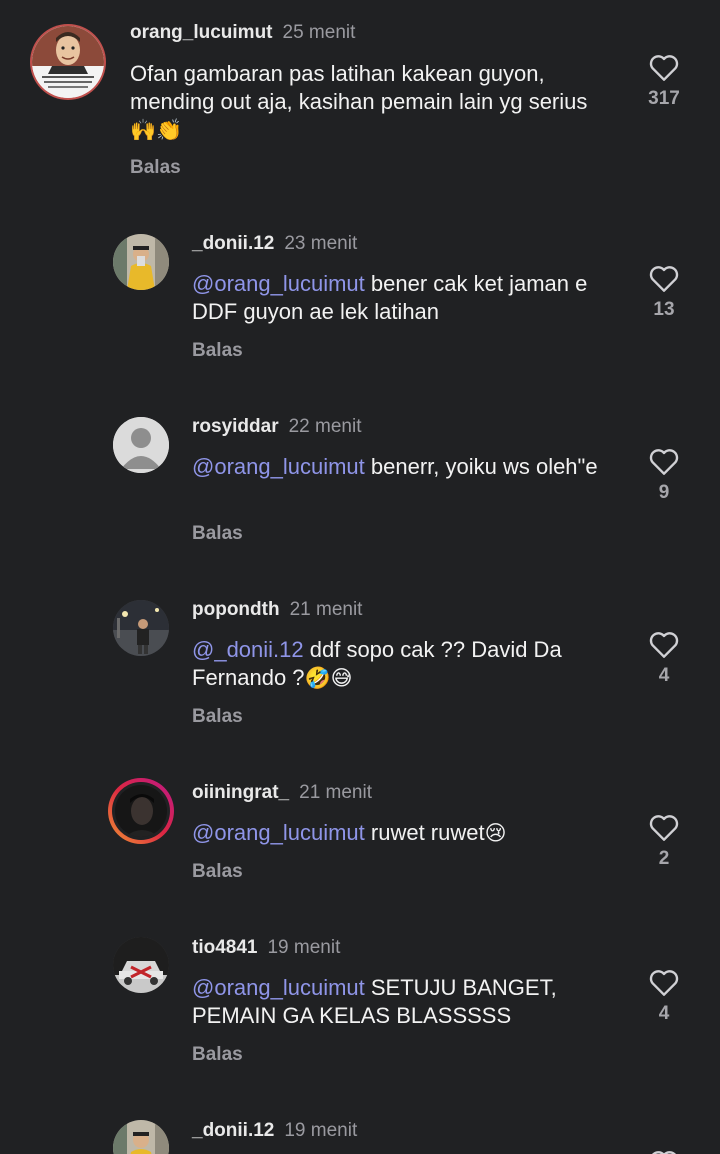  What do you see at coordinates (495, 833) in the screenshot?
I see `comment-emoji: 😢` at bounding box center [495, 833].